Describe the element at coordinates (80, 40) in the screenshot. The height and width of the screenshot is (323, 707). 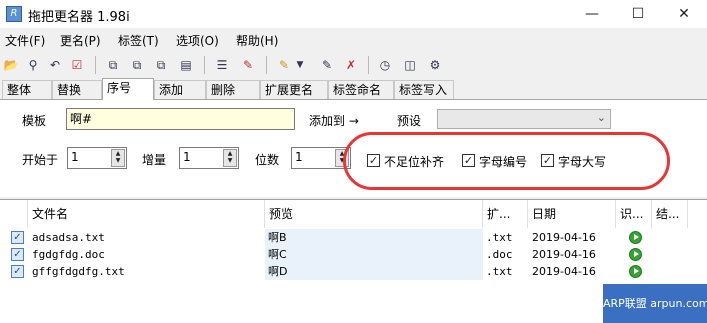
I see `menu-rename: 更名(P)` at that location.